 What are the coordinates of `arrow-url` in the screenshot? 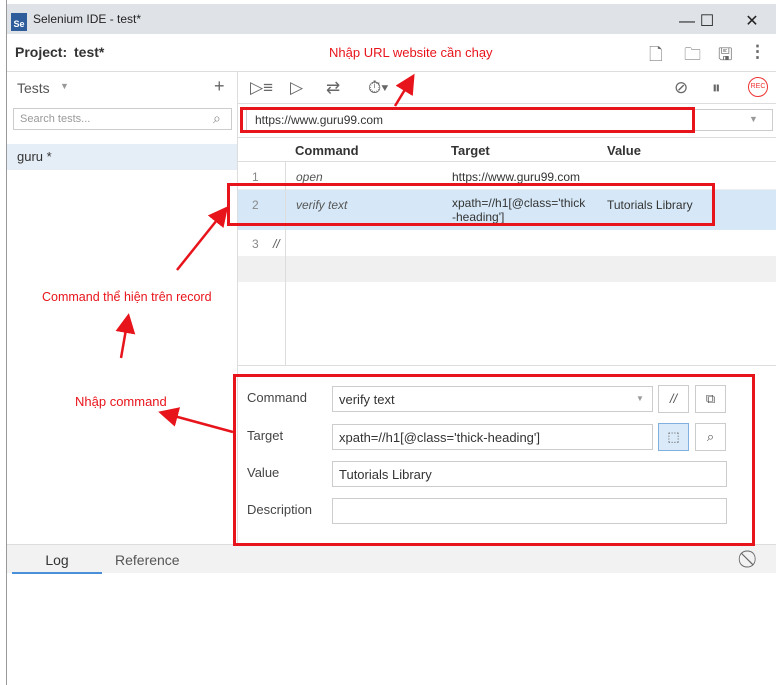 It's located at (404, 90).